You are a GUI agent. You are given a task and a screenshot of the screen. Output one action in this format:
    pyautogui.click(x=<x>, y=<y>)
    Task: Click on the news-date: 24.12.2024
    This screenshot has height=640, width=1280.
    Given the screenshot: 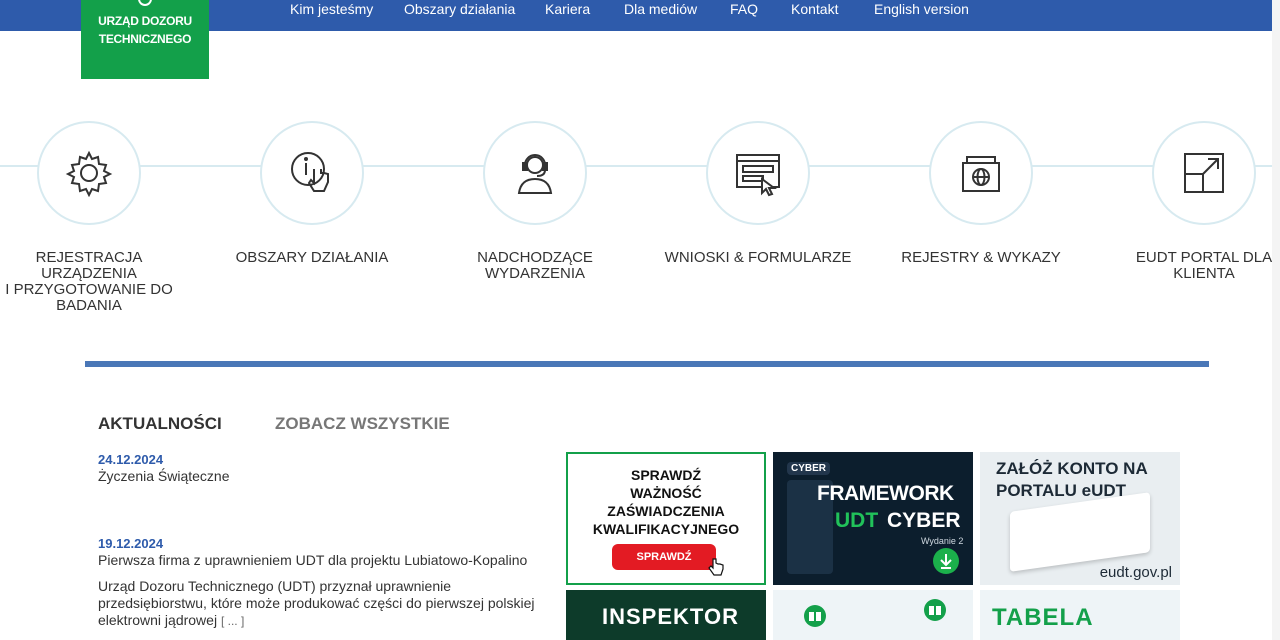 What is the action you would take?
    pyautogui.click(x=131, y=459)
    